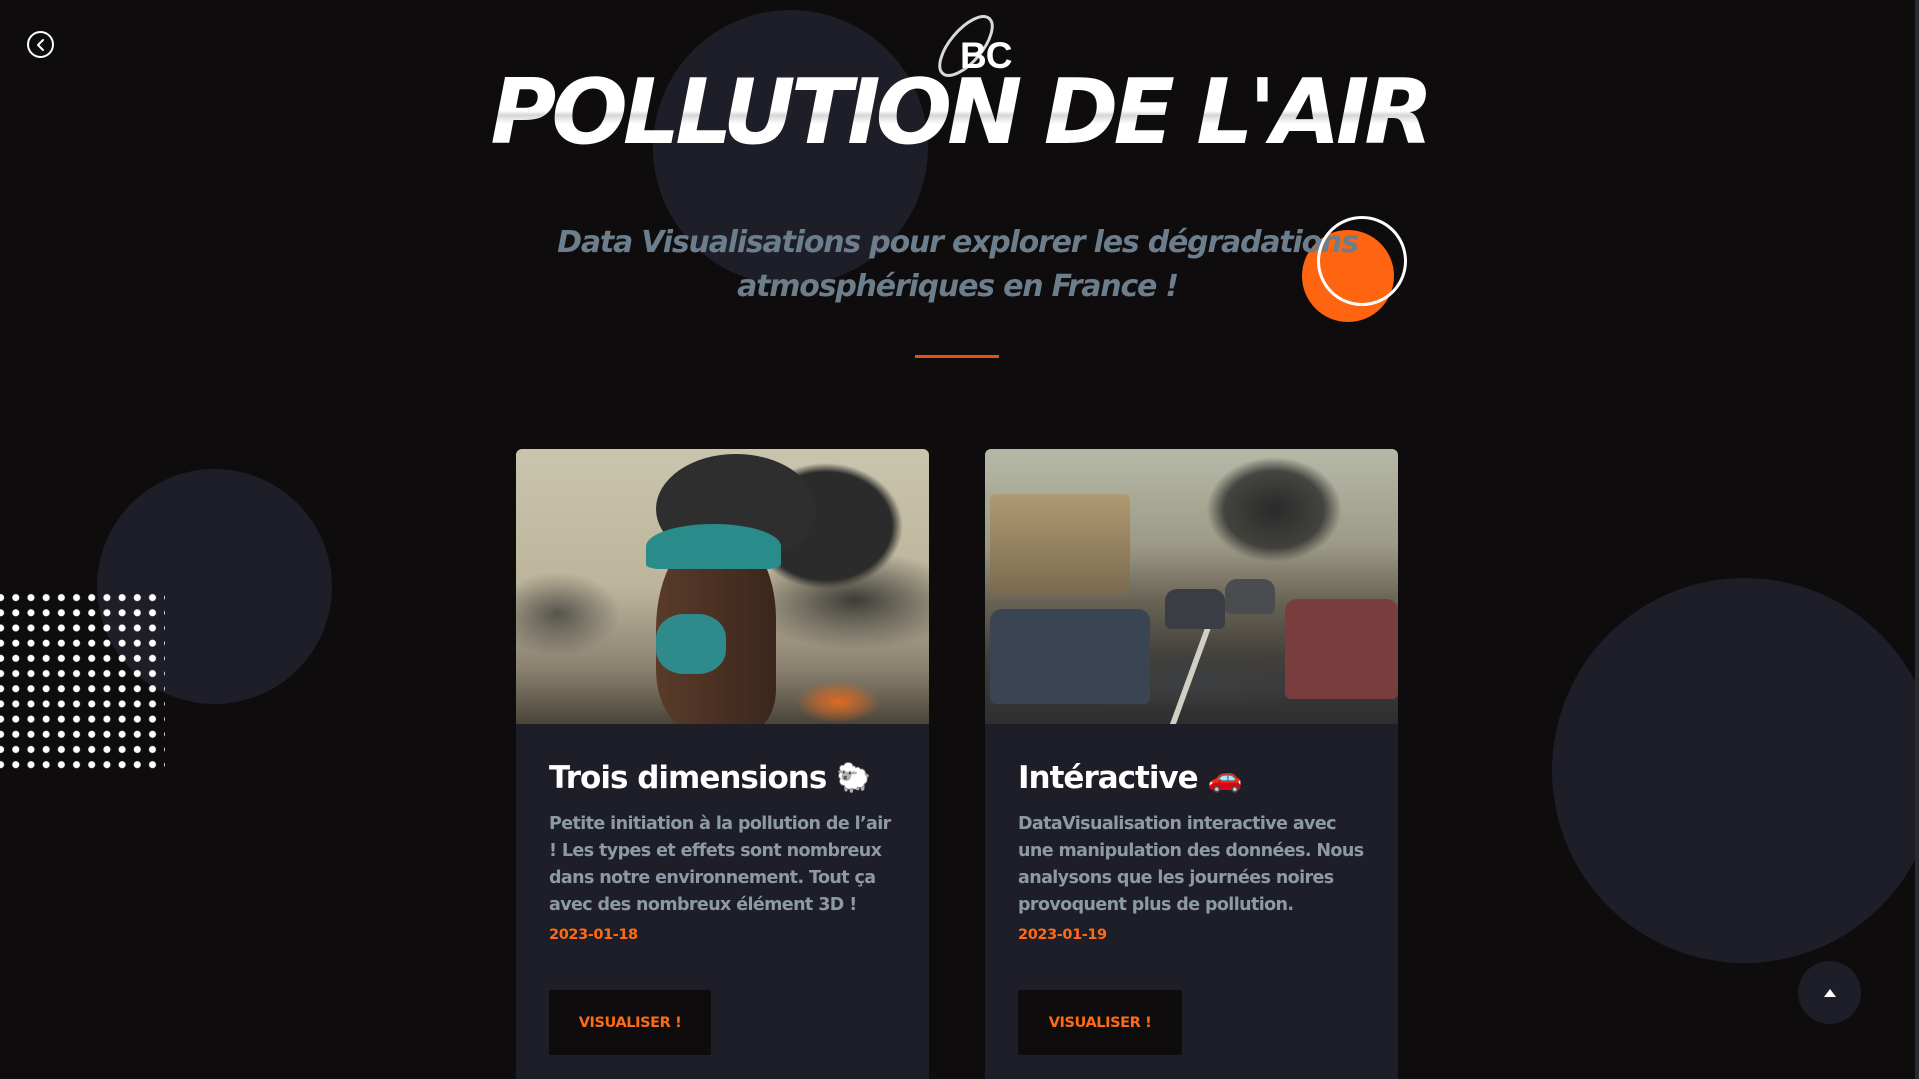 The image size is (1919, 1079). I want to click on dot-pattern, so click(82, 682).